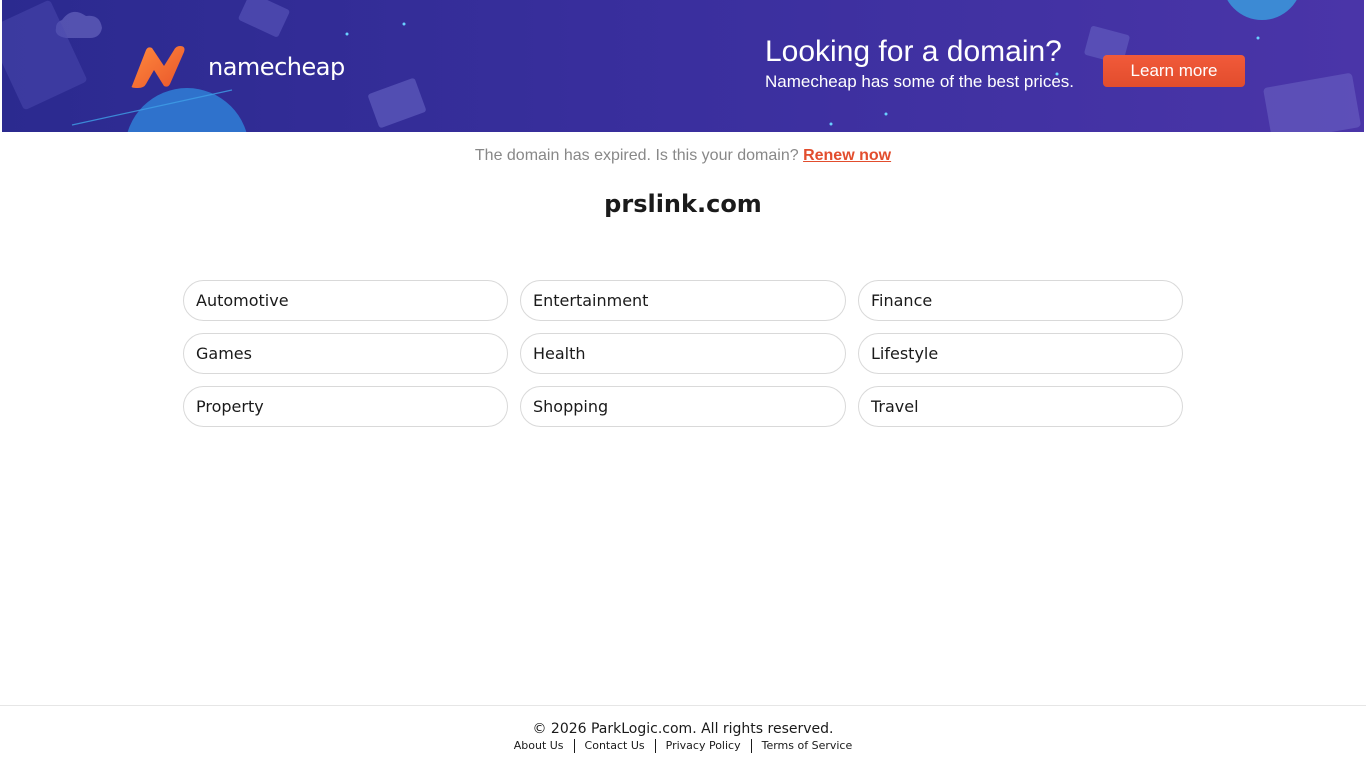 This screenshot has width=1366, height=768. I want to click on renew-now-link: Renew now, so click(847, 155).